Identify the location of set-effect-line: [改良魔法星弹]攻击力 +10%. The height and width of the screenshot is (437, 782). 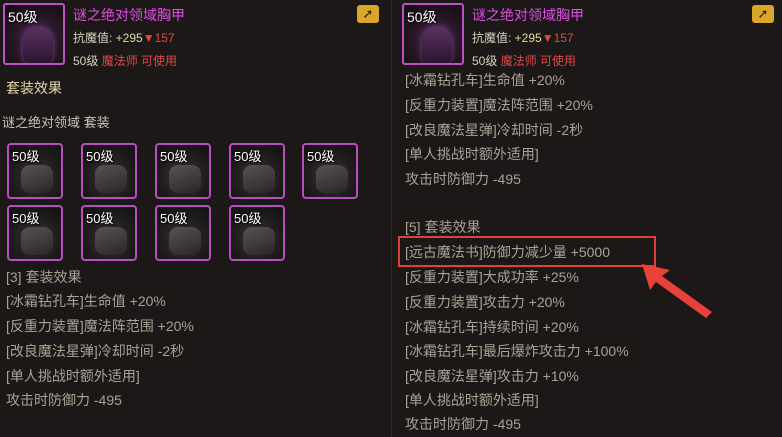
(492, 376).